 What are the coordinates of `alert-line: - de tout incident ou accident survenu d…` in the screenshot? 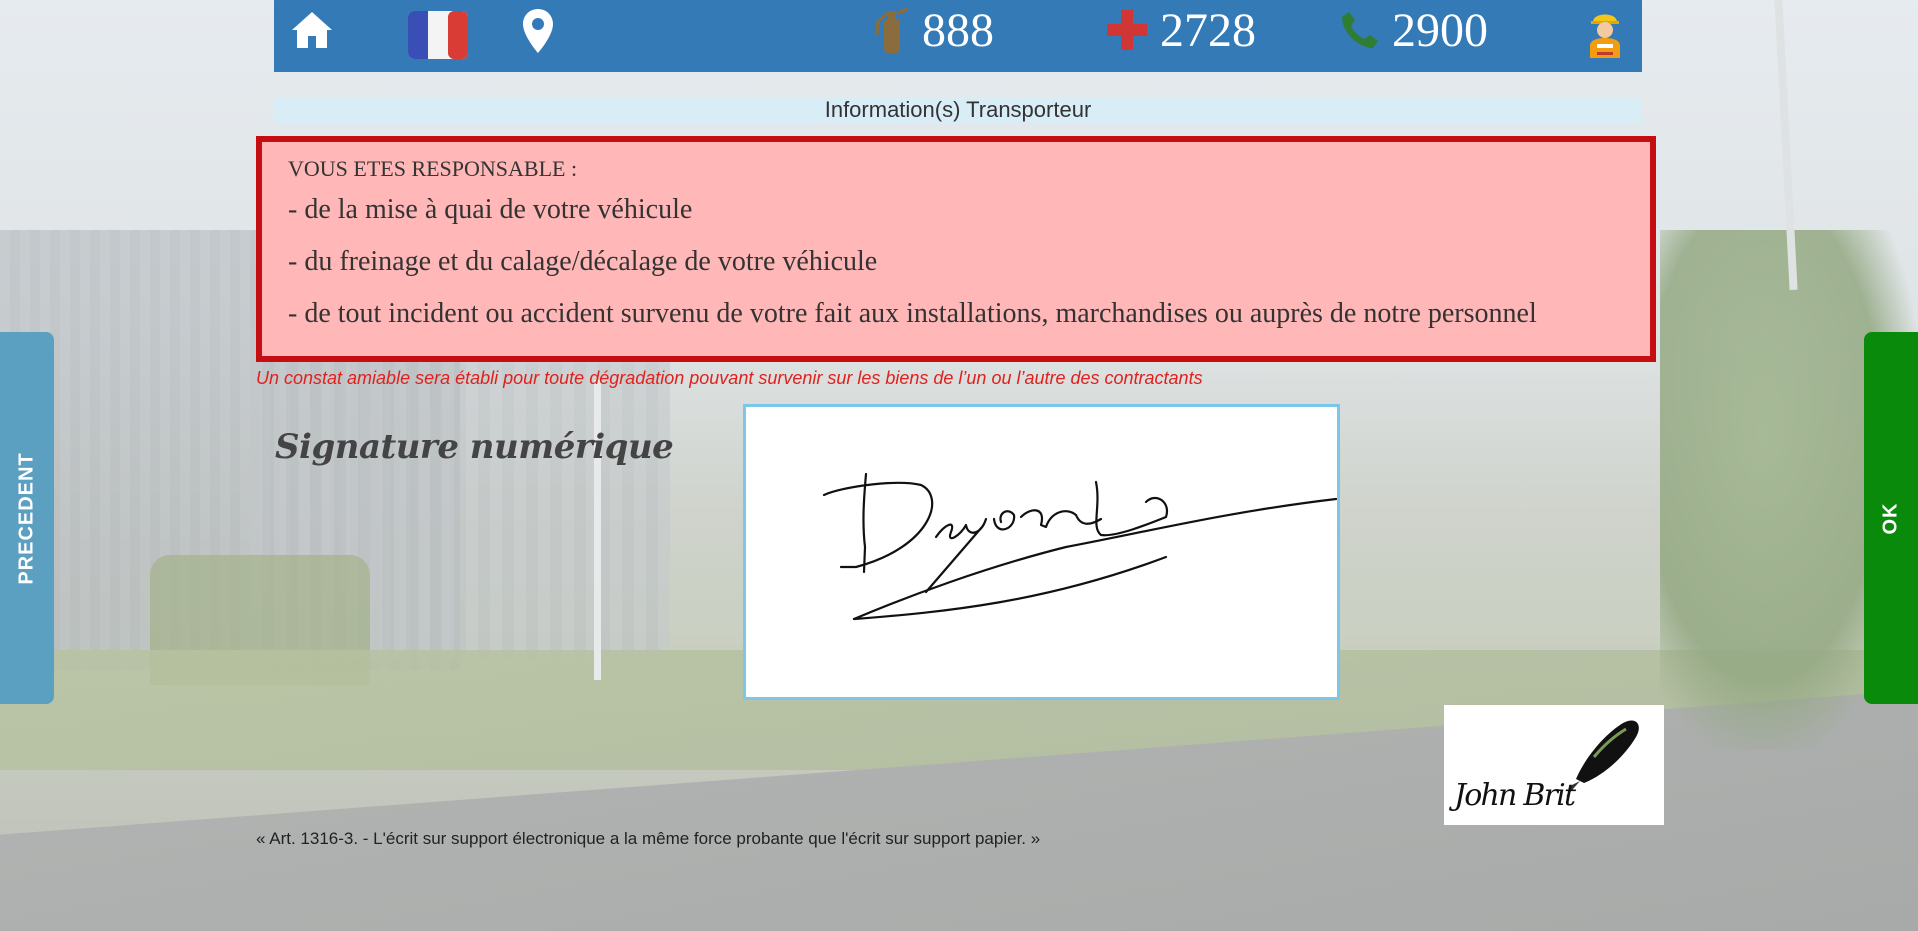 It's located at (912, 313).